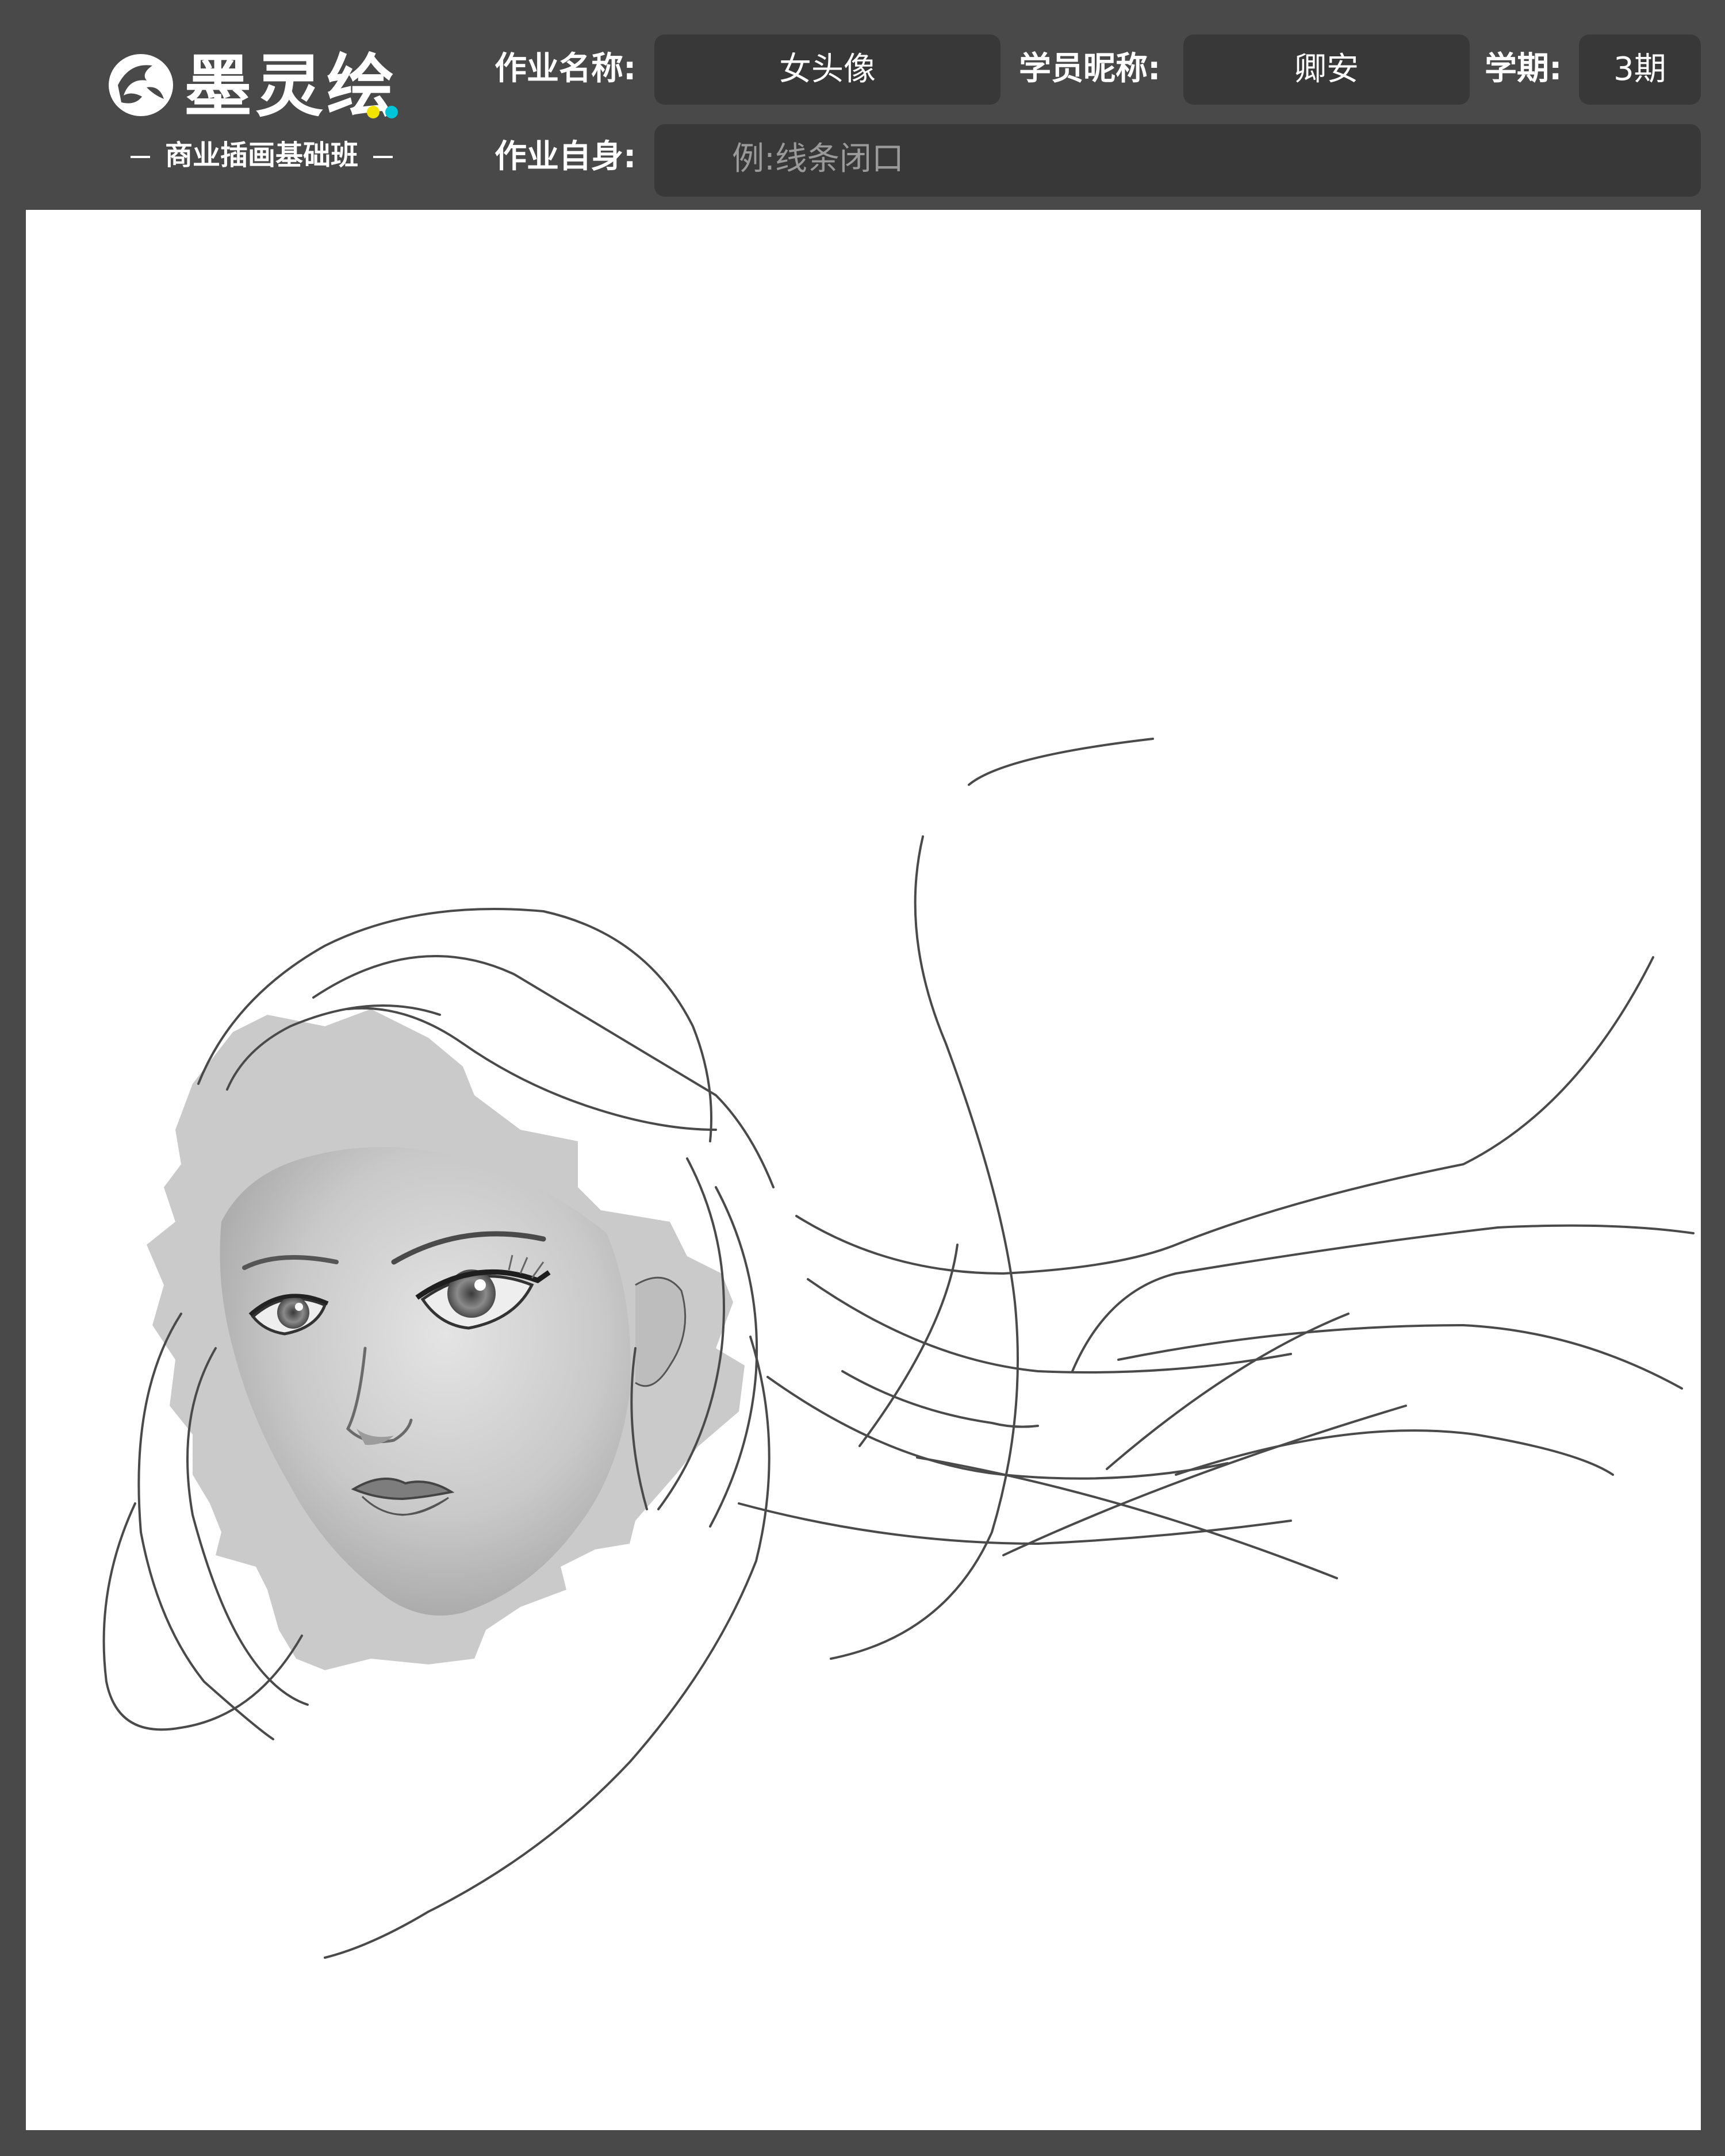 This screenshot has width=1725, height=2156. Describe the element at coordinates (293, 1312) in the screenshot. I see `left-iris` at that location.